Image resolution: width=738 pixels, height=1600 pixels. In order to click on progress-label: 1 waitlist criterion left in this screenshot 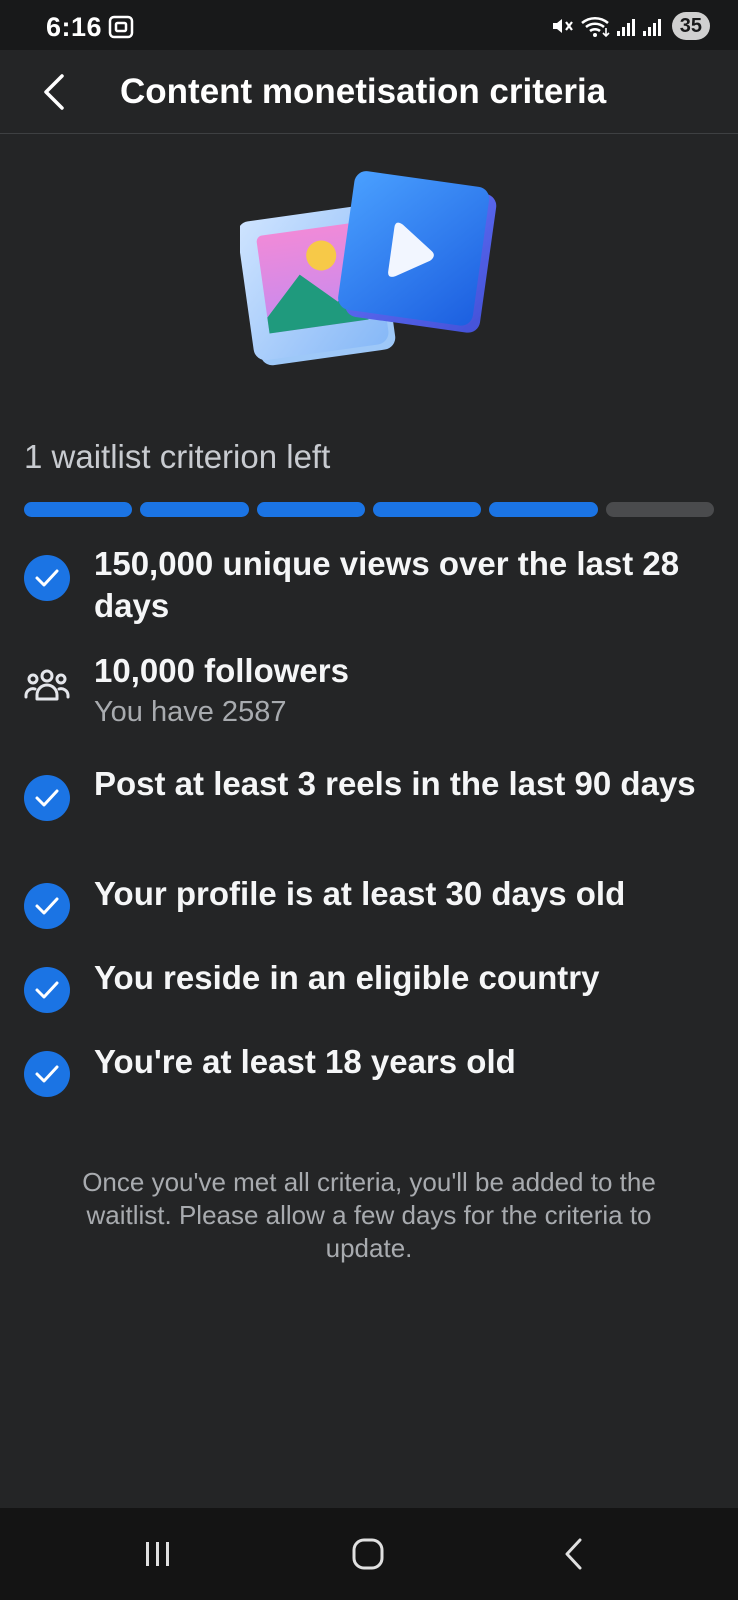, I will do `click(177, 456)`.